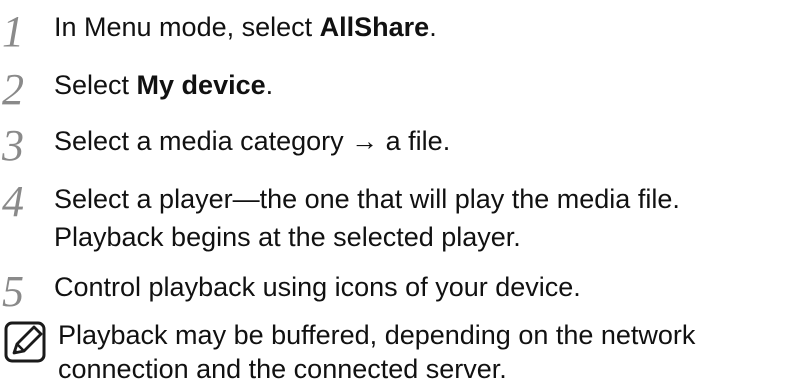  I want to click on step-text: In Menu mode, select AllShare., so click(245, 27).